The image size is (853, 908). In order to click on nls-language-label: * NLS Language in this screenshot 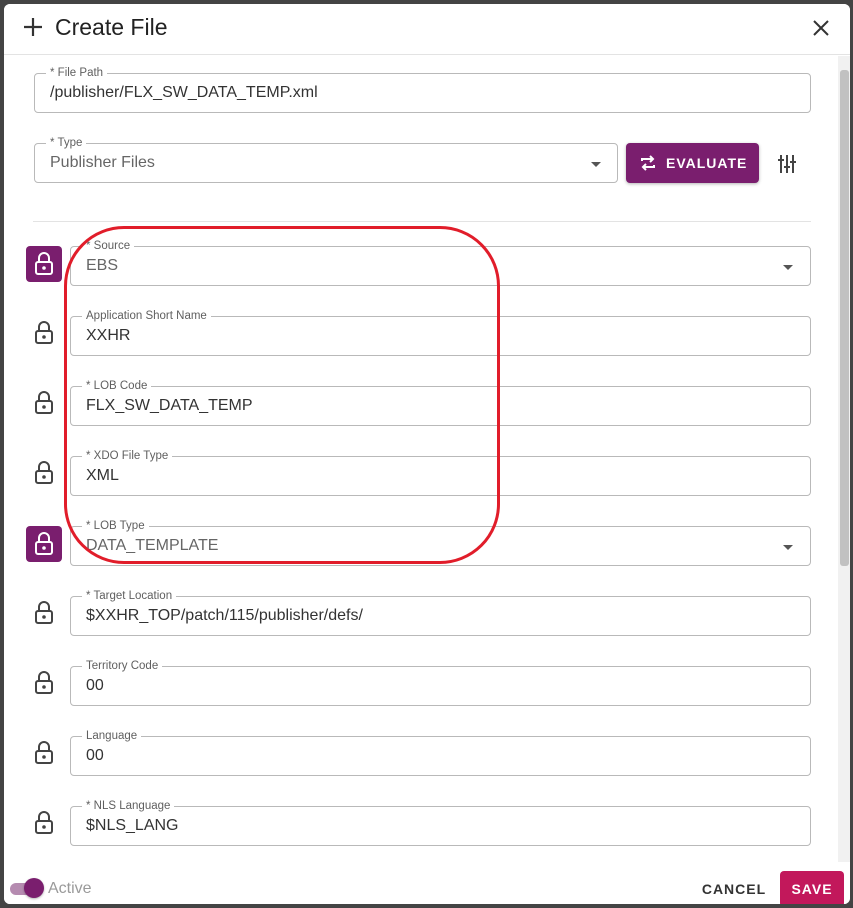, I will do `click(128, 806)`.